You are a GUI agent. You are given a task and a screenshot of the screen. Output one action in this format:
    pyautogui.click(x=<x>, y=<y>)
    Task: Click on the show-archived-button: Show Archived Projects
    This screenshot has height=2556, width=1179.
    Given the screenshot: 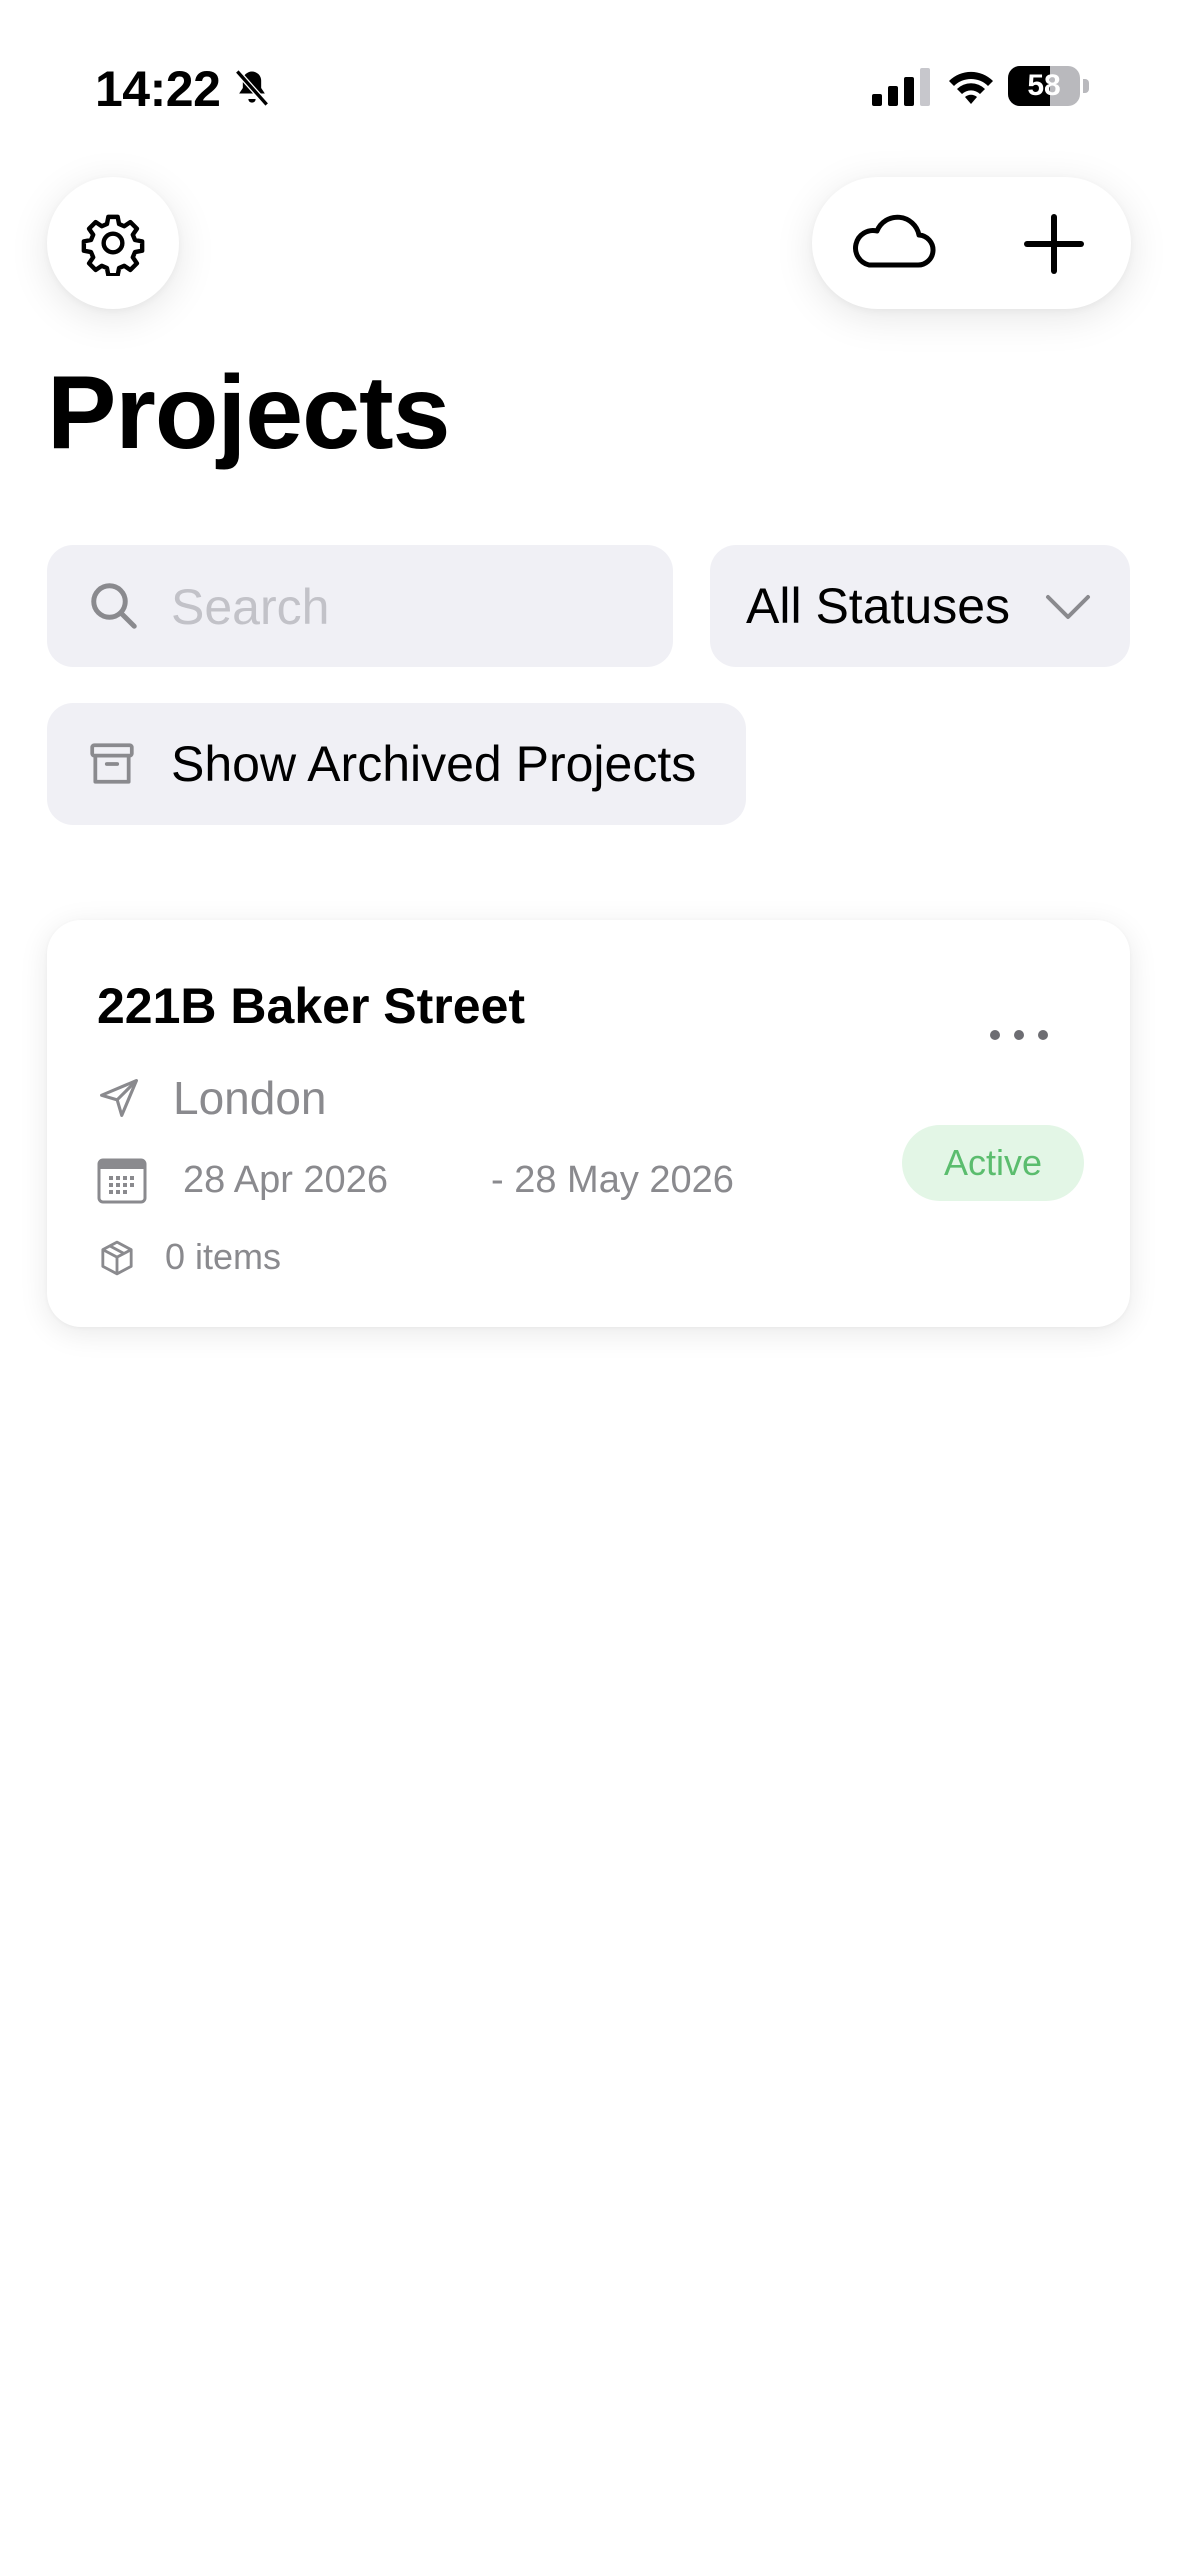 What is the action you would take?
    pyautogui.click(x=396, y=764)
    